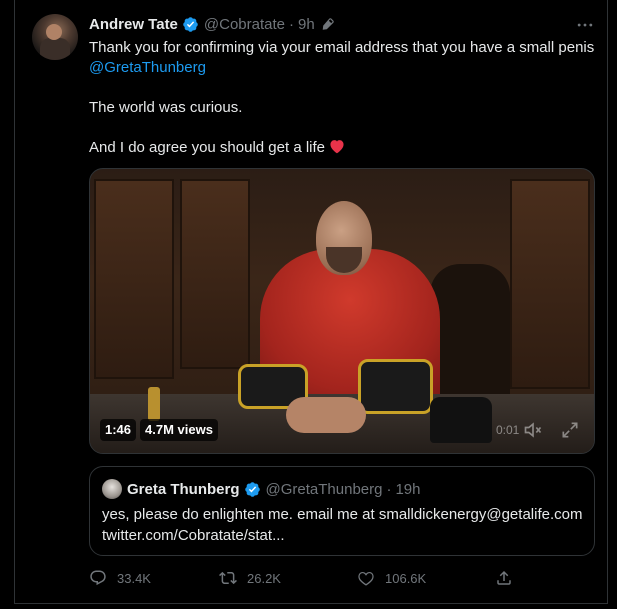  What do you see at coordinates (228, 578) in the screenshot?
I see `retweet-icon` at bounding box center [228, 578].